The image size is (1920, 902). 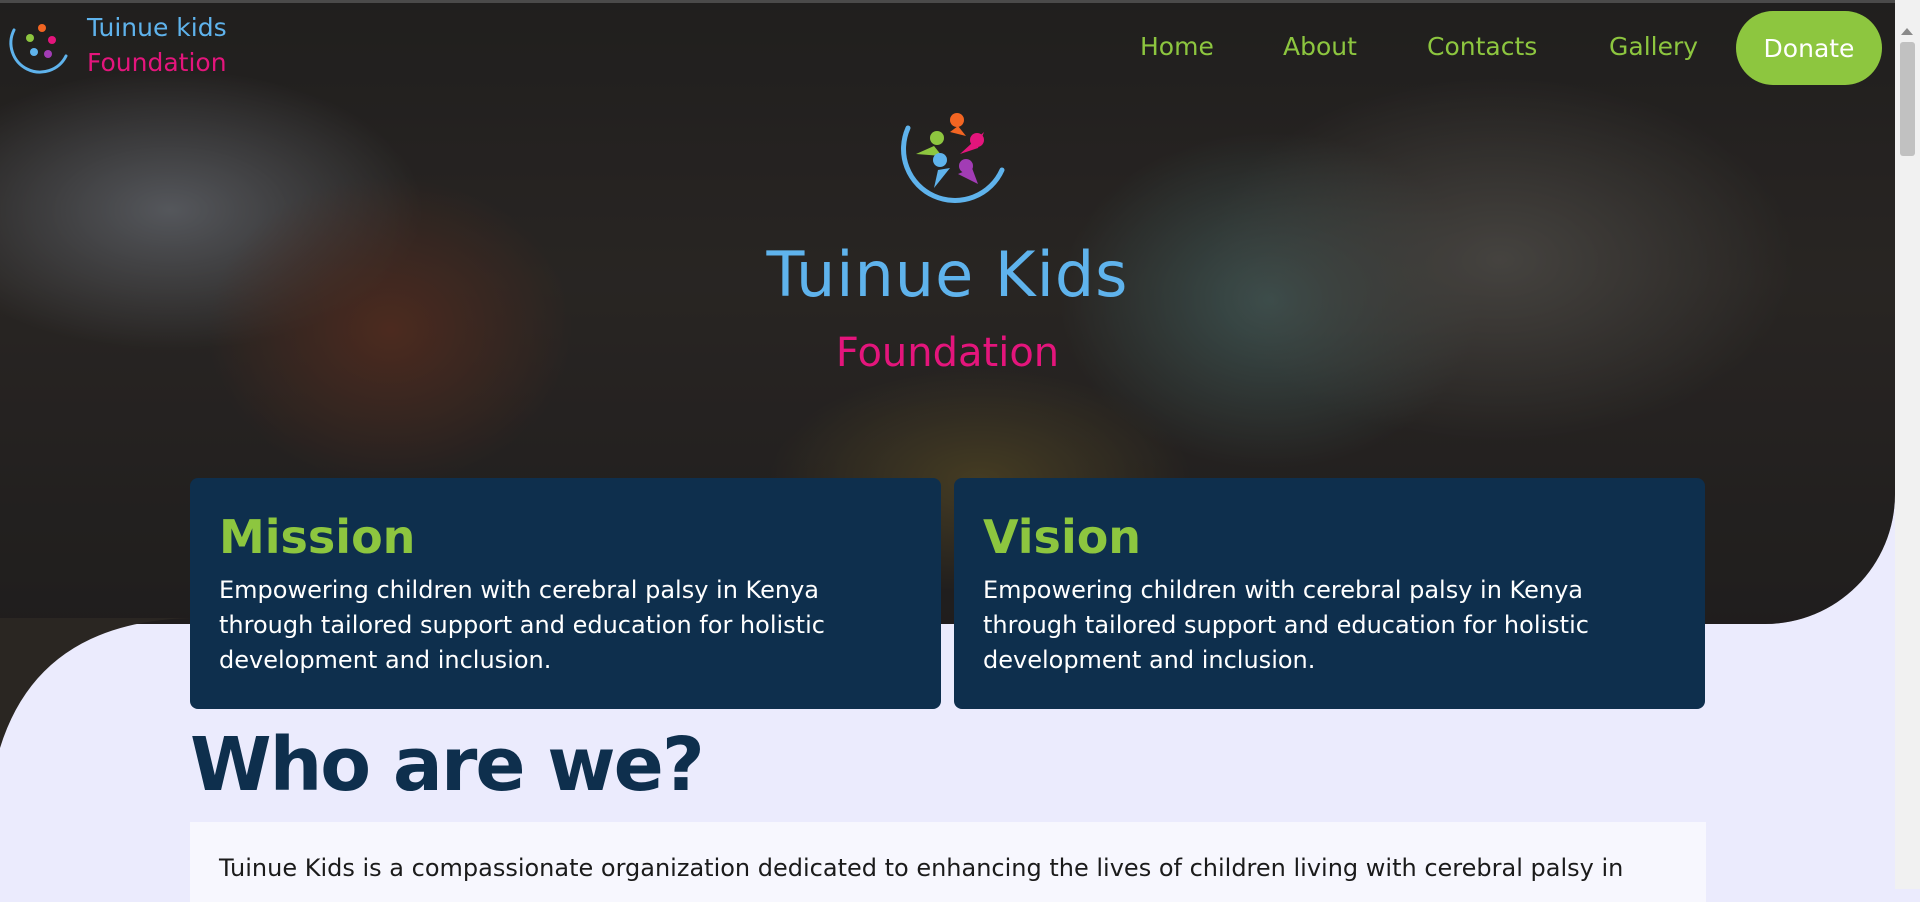 I want to click on window-top-edge, so click(x=960, y=1).